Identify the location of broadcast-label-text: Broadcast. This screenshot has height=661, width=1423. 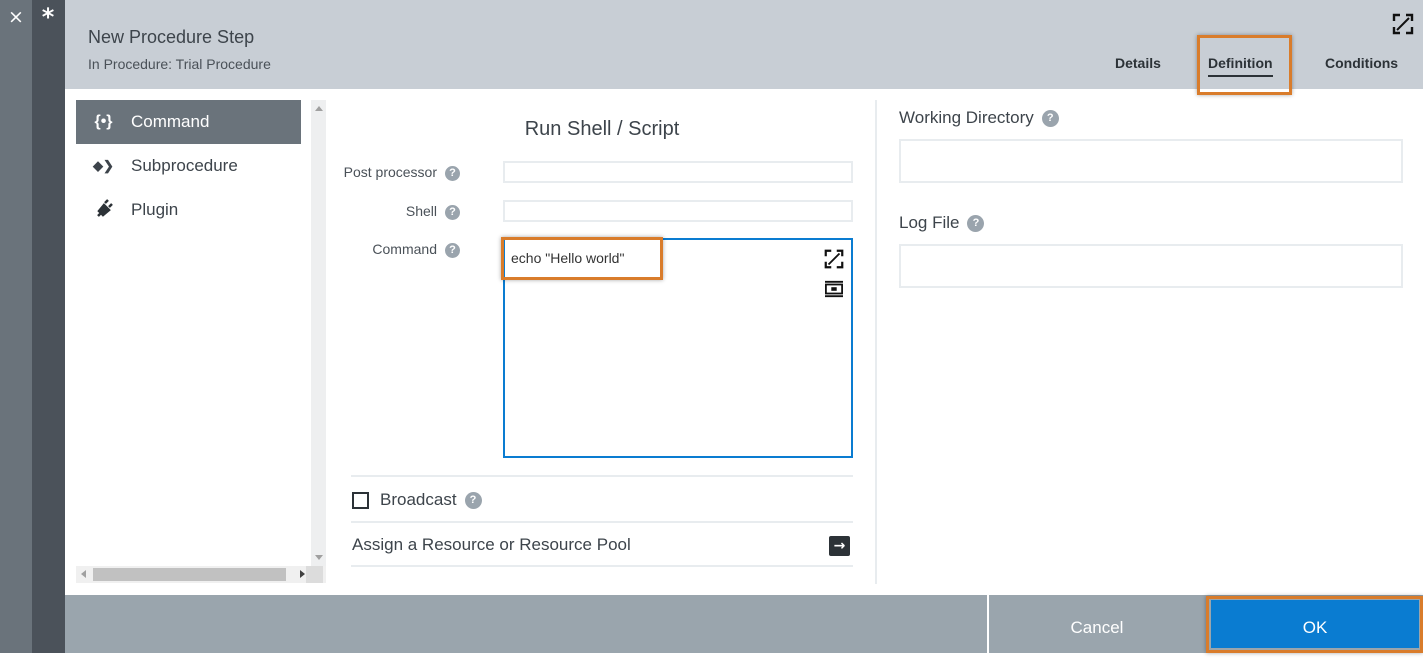
(418, 499).